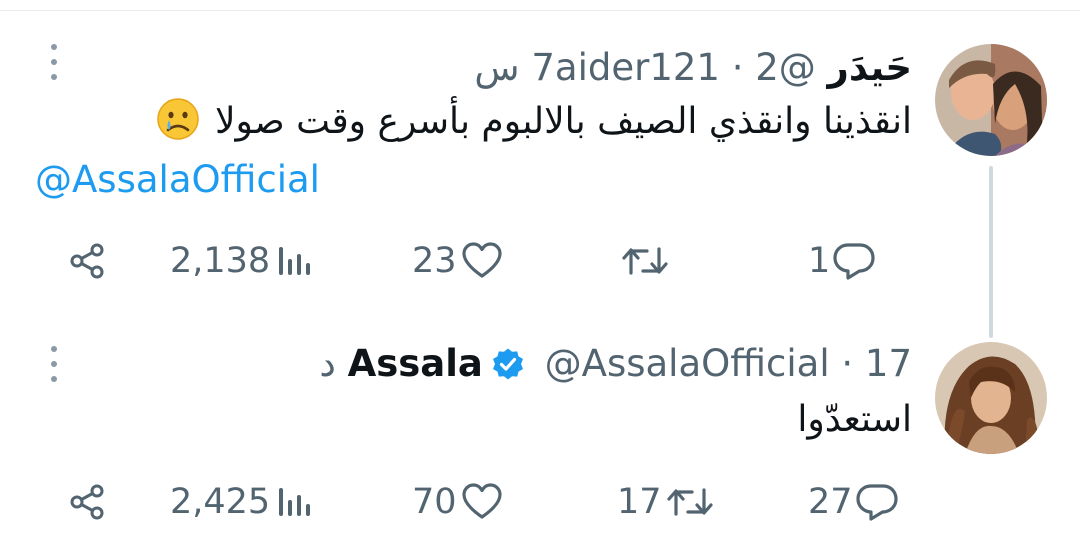 The width and height of the screenshot is (1080, 553). Describe the element at coordinates (434, 261) in the screenshot. I see `like-count: 23` at that location.